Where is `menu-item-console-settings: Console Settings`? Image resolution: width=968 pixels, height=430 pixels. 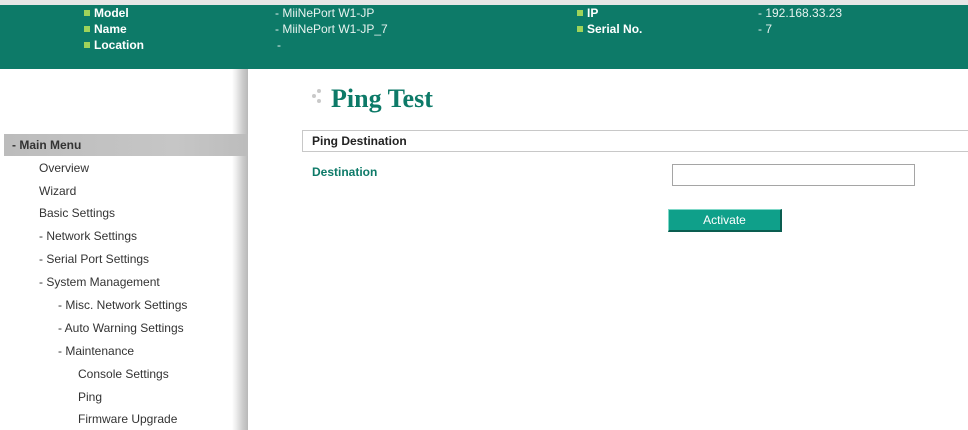 menu-item-console-settings: Console Settings is located at coordinates (123, 374).